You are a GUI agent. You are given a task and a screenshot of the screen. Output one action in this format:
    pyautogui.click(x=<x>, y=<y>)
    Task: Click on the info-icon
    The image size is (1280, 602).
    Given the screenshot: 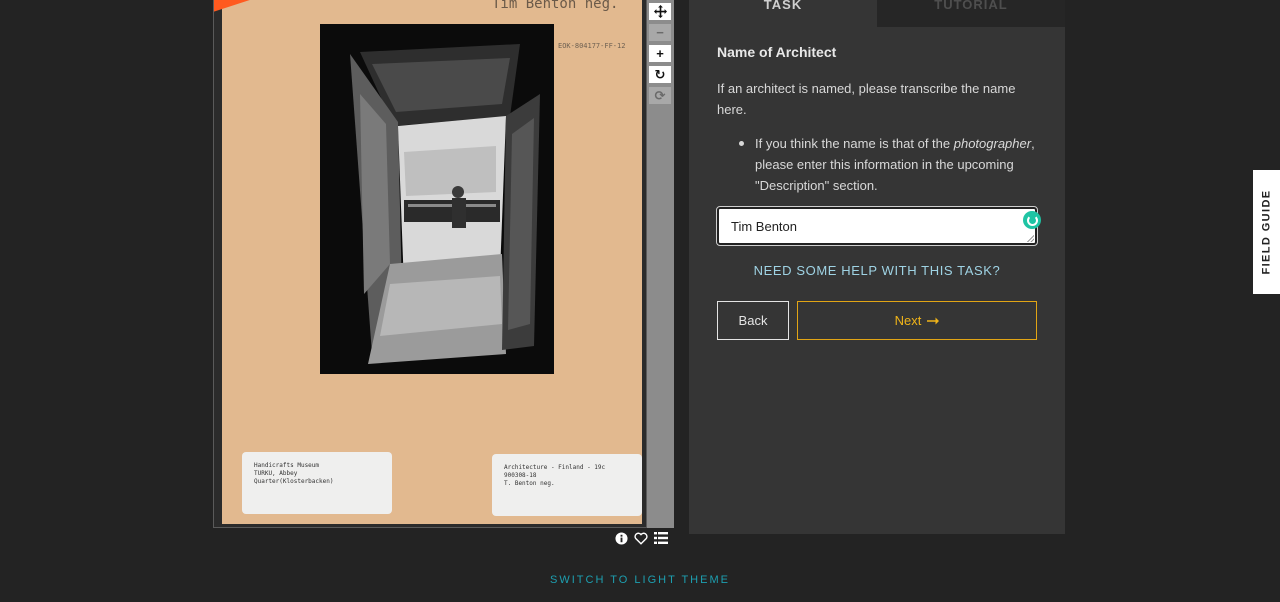 What is the action you would take?
    pyautogui.click(x=621, y=538)
    